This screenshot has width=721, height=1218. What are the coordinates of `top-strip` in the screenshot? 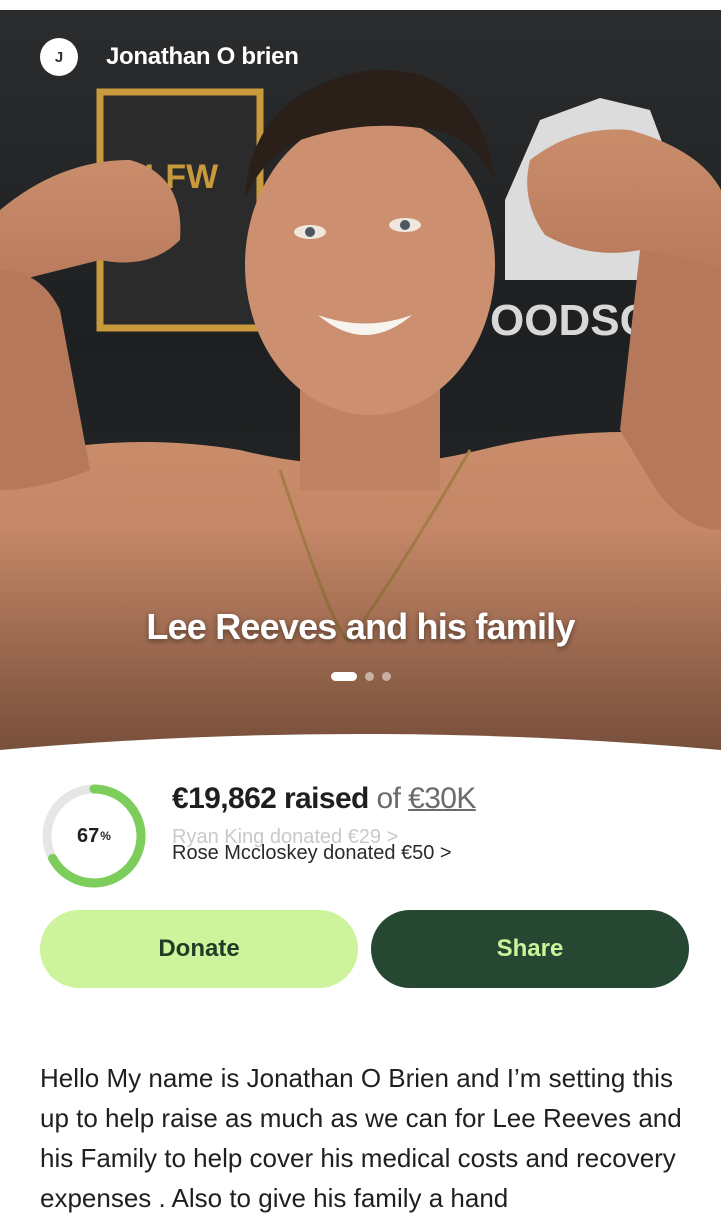 It's located at (360, 5).